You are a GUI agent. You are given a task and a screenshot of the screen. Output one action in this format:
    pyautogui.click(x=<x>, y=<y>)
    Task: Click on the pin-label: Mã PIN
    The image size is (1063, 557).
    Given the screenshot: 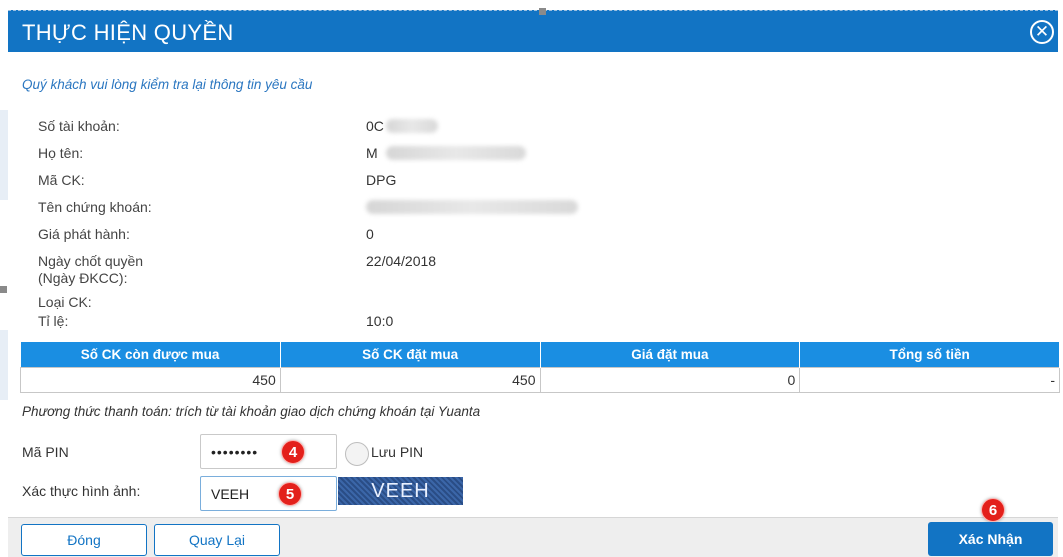 What is the action you would take?
    pyautogui.click(x=45, y=452)
    